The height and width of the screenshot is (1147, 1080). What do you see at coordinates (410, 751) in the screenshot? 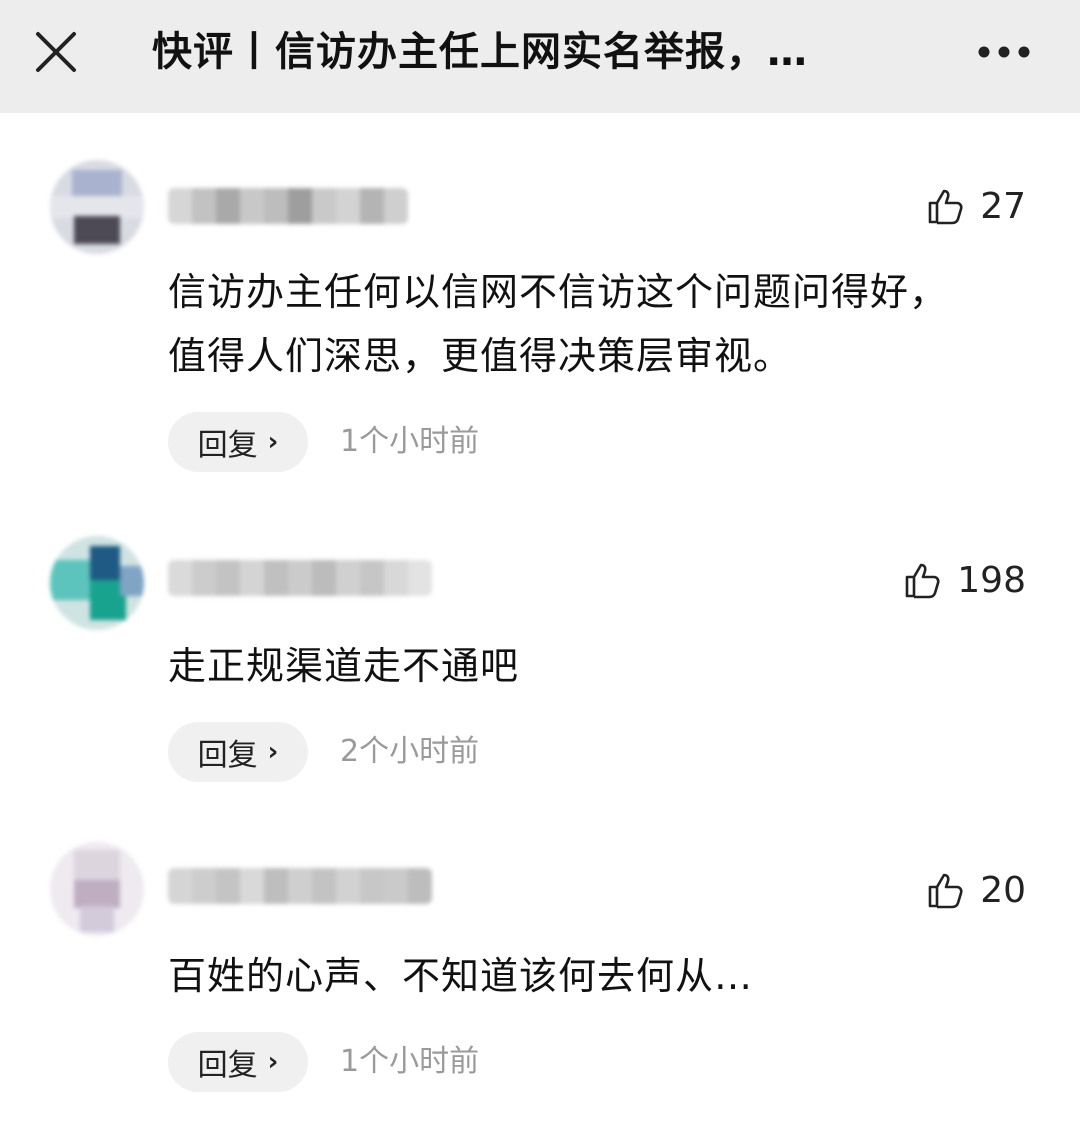
I see `comment-time: 2个小时前` at bounding box center [410, 751].